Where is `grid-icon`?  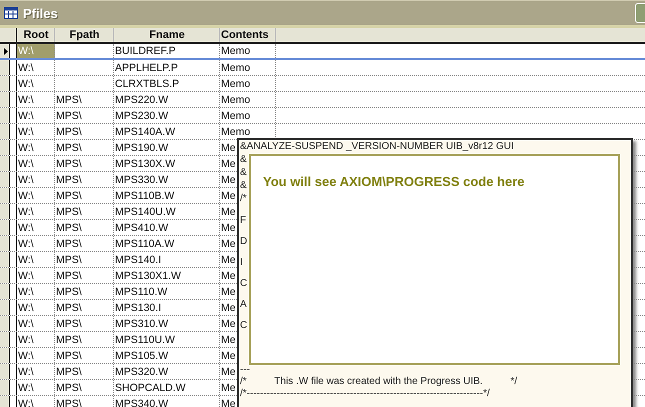
grid-icon is located at coordinates (11, 13).